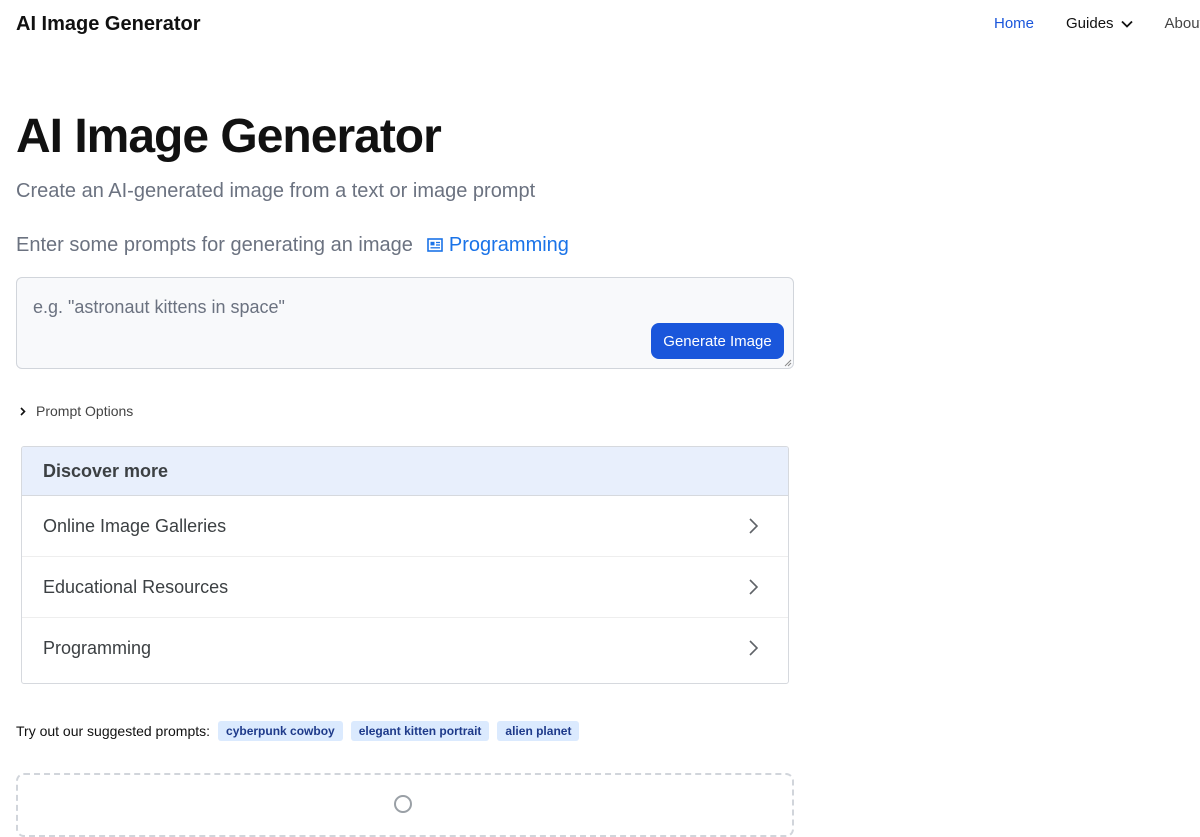  Describe the element at coordinates (405, 471) in the screenshot. I see `discover-more-title: Discover more` at that location.